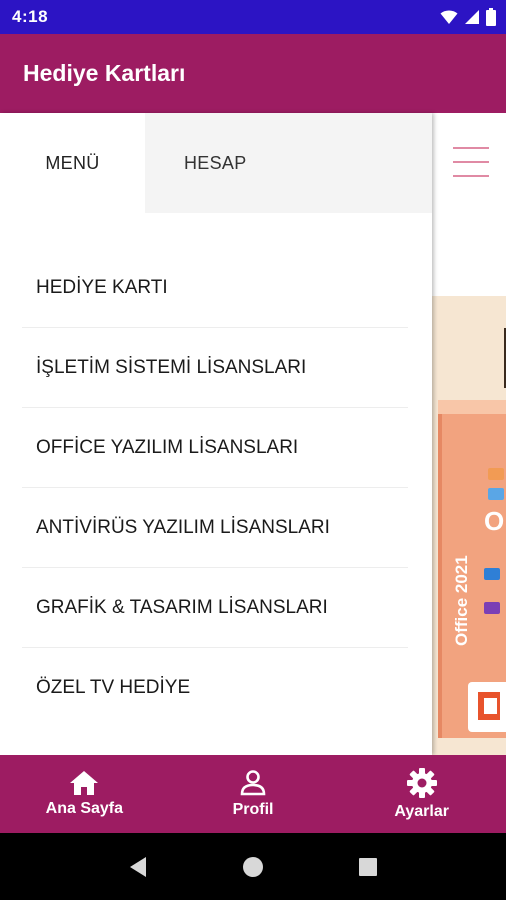 The image size is (506, 900). I want to click on back-button, so click(138, 867).